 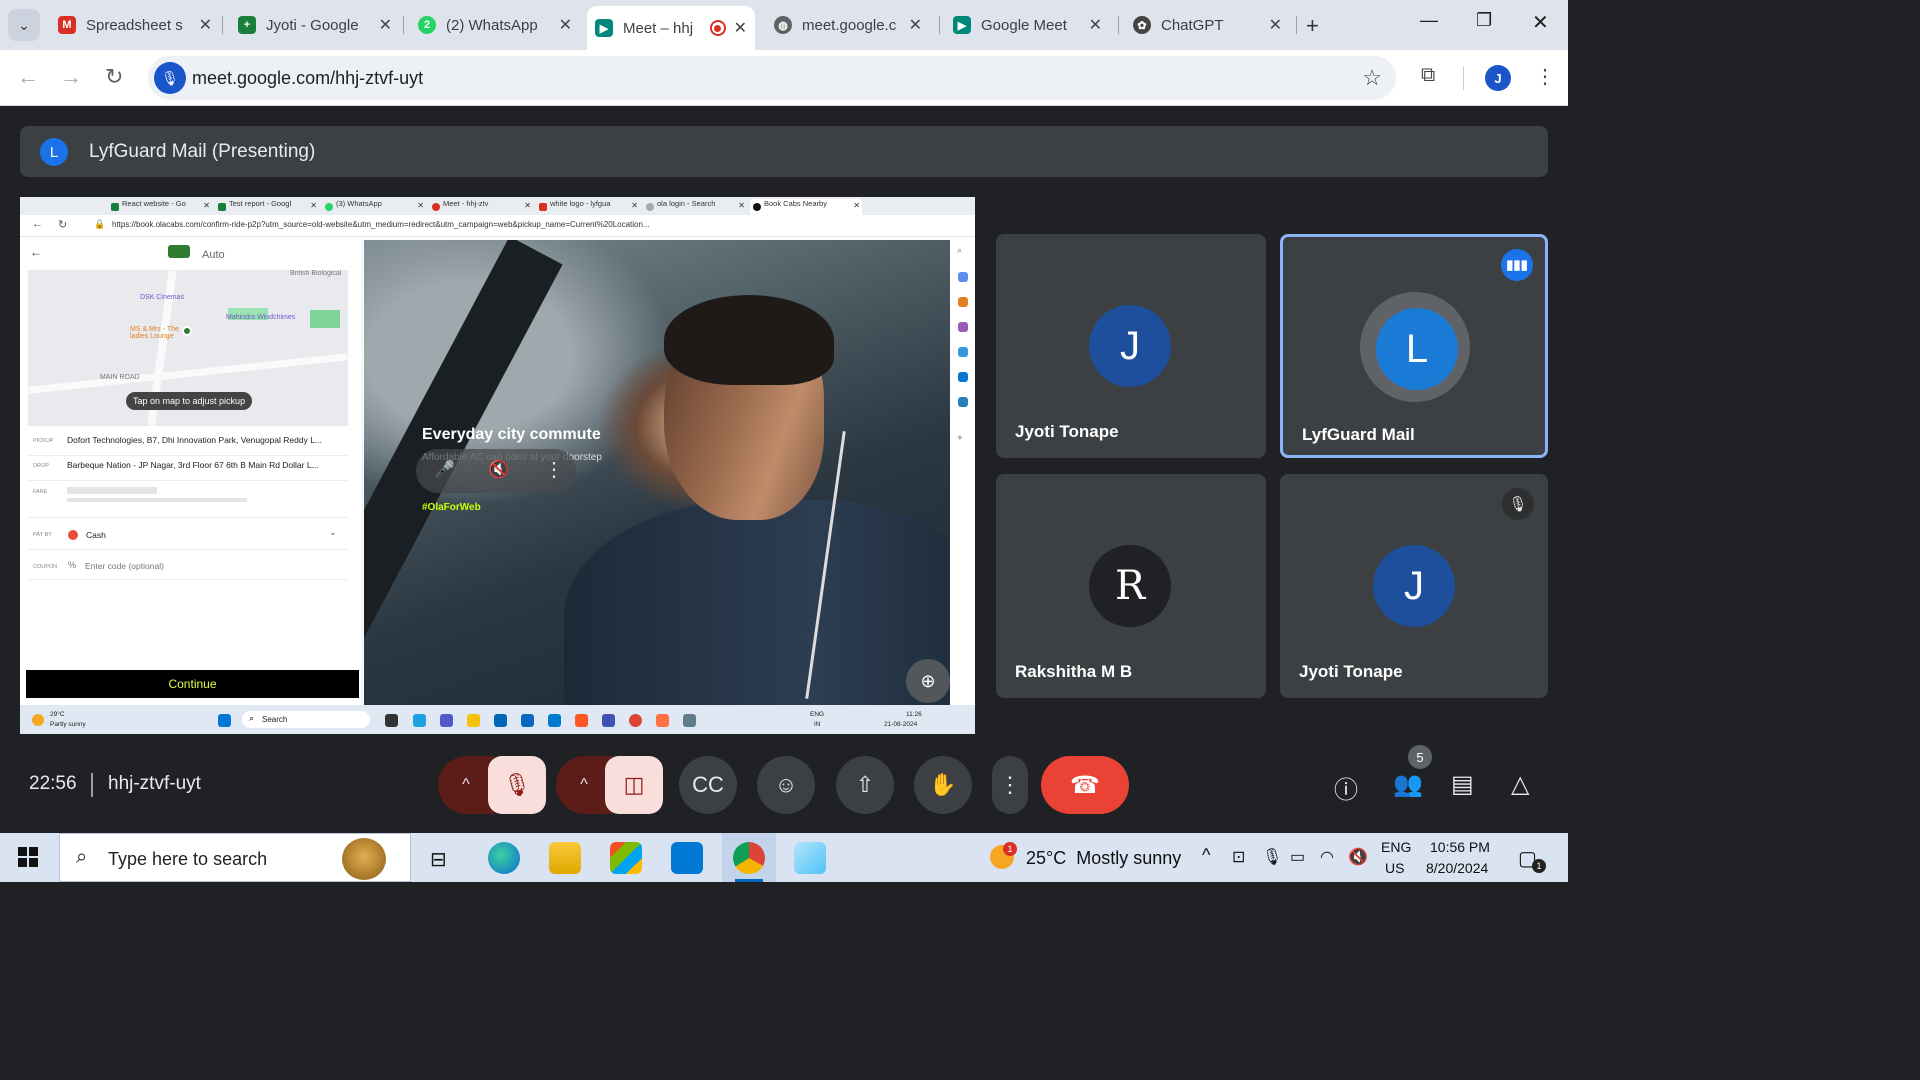 I want to click on wifi-icon: ◠, so click(x=1327, y=857).